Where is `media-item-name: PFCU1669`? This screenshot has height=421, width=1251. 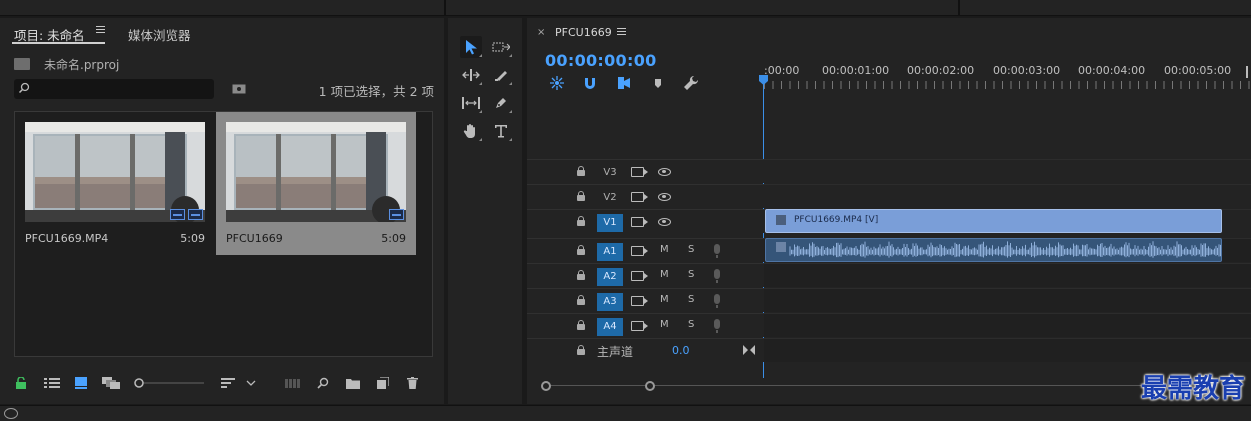 media-item-name: PFCU1669 is located at coordinates (254, 238).